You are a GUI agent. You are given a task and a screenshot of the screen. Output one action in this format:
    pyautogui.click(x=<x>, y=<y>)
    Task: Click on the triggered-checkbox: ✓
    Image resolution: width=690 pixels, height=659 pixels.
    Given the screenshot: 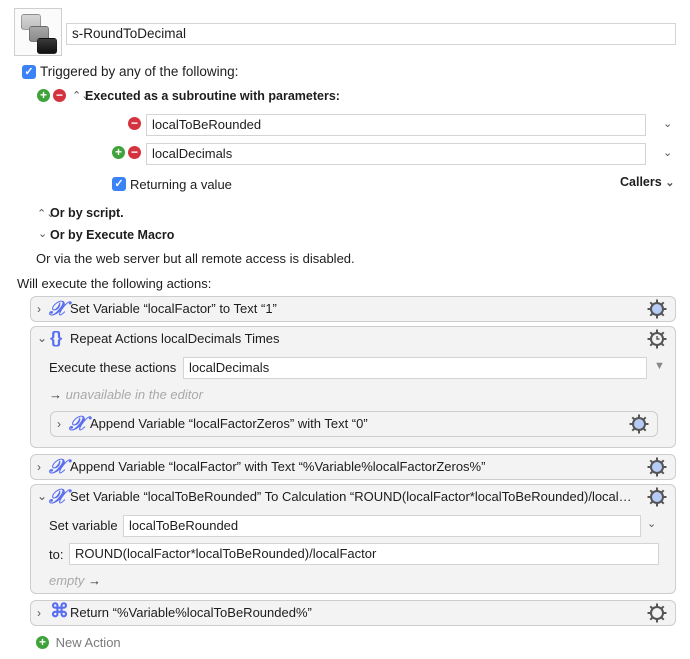 What is the action you would take?
    pyautogui.click(x=29, y=72)
    